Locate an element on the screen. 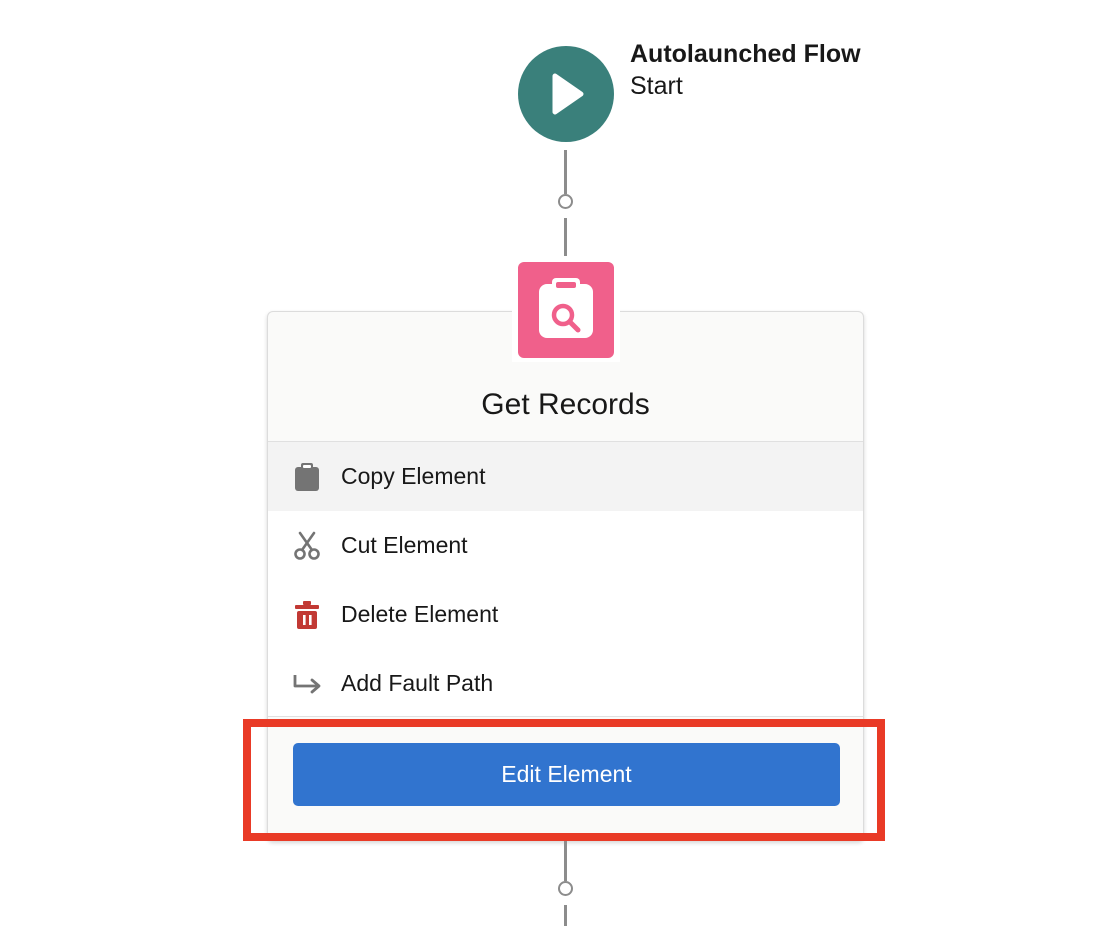  trash-icon is located at coordinates (307, 615).